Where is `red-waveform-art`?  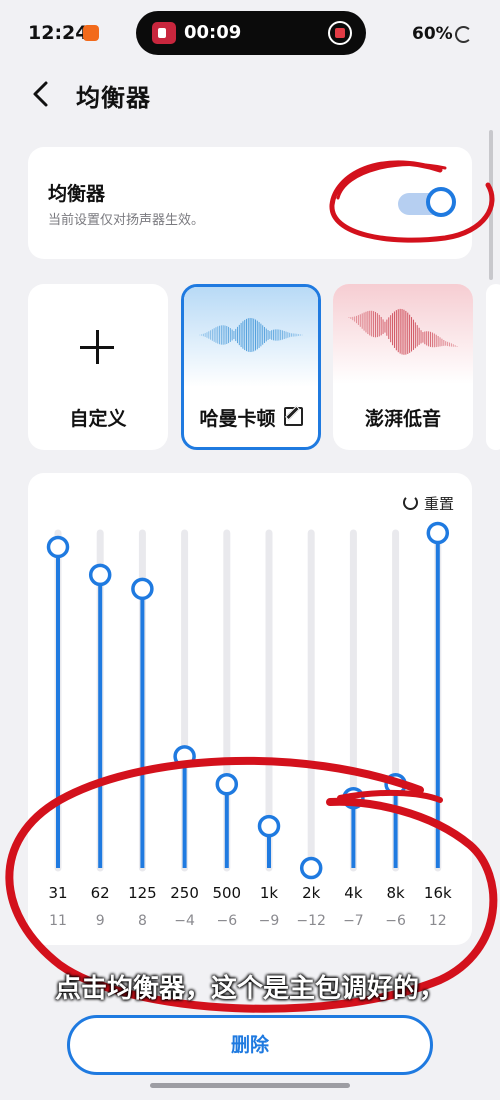 red-waveform-art is located at coordinates (403, 334).